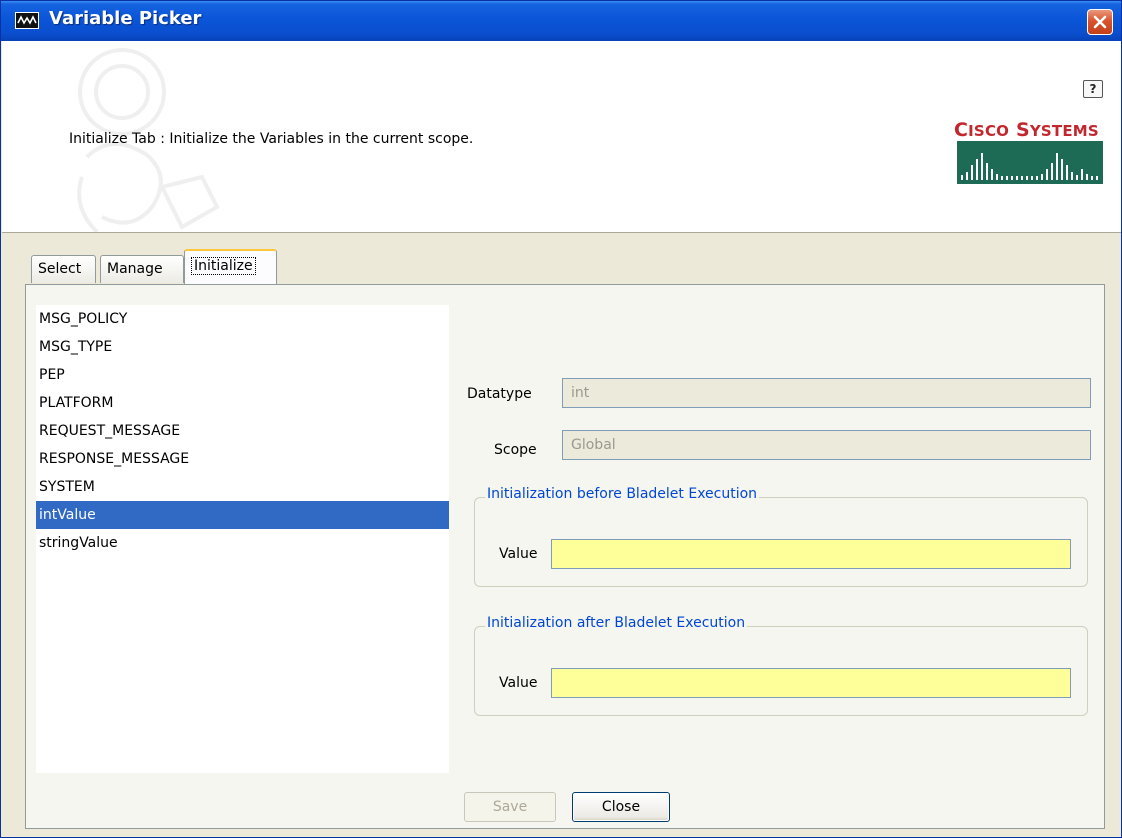 Image resolution: width=1122 pixels, height=838 pixels. What do you see at coordinates (63, 269) in the screenshot?
I see `tab-select: Select` at bounding box center [63, 269].